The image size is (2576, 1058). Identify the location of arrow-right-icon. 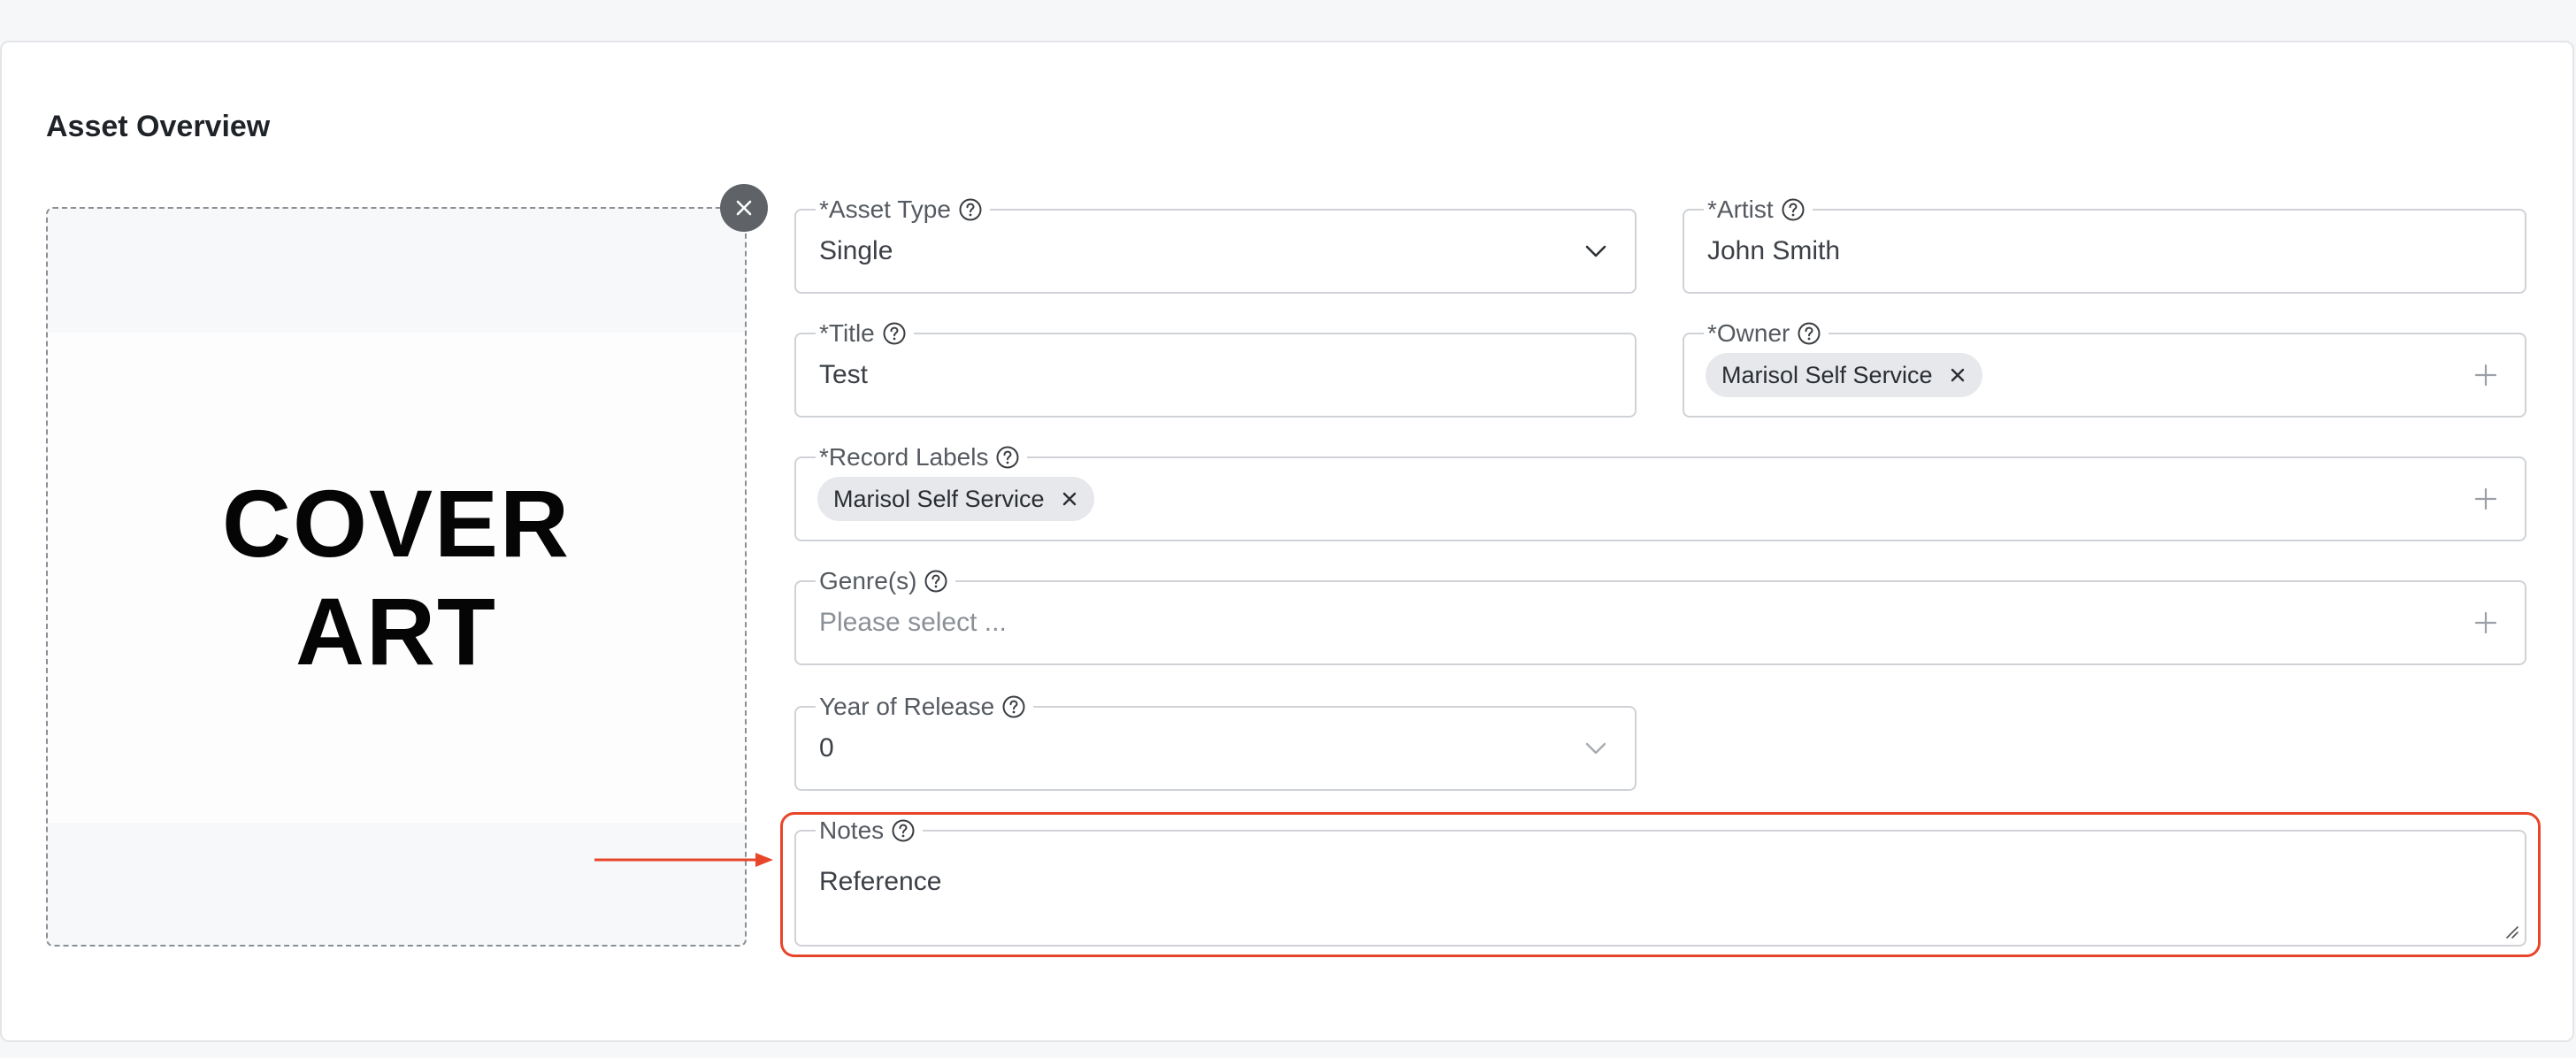
(683, 860).